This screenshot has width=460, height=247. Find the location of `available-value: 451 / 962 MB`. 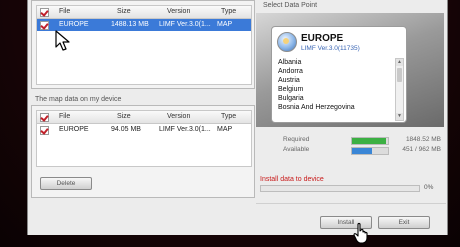

available-value: 451 / 962 MB is located at coordinates (421, 149).